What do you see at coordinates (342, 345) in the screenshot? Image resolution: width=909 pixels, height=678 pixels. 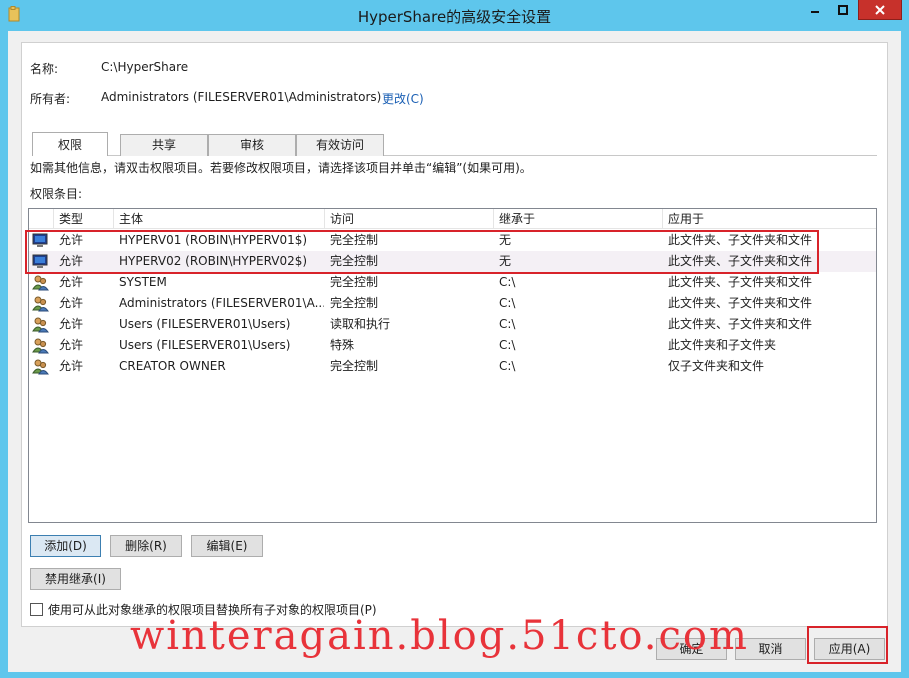 I see `cell-access: 特殊` at bounding box center [342, 345].